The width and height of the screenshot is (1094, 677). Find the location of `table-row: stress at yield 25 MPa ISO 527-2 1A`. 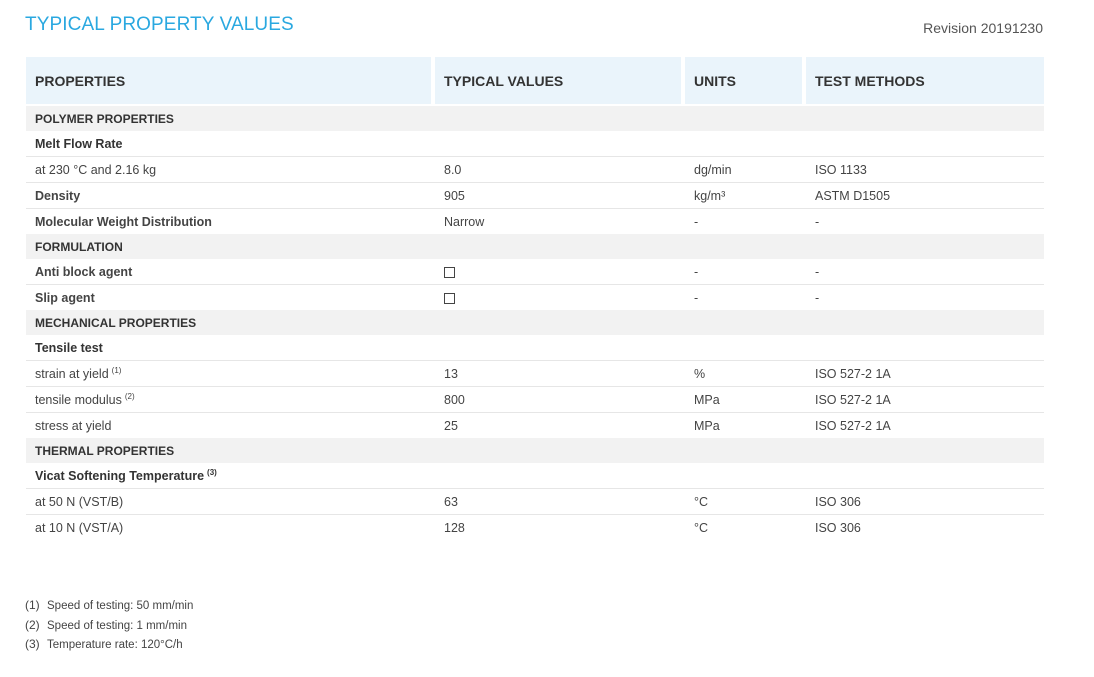

table-row: stress at yield 25 MPa ISO 527-2 1A is located at coordinates (535, 425).